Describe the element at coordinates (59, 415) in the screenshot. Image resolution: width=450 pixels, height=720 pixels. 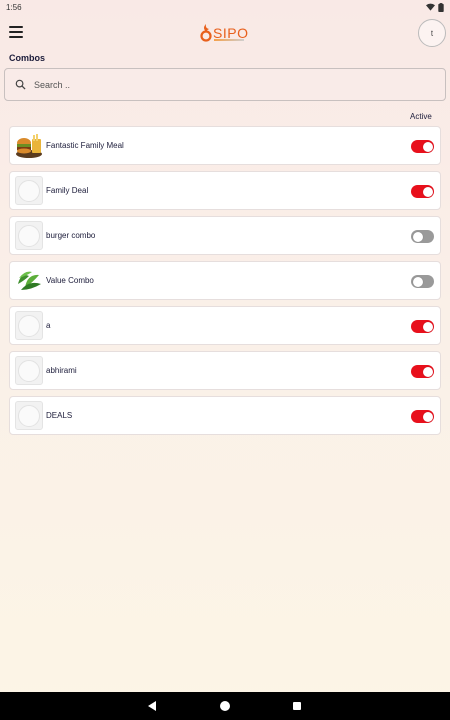
I see `combo-name: DEALS` at that location.